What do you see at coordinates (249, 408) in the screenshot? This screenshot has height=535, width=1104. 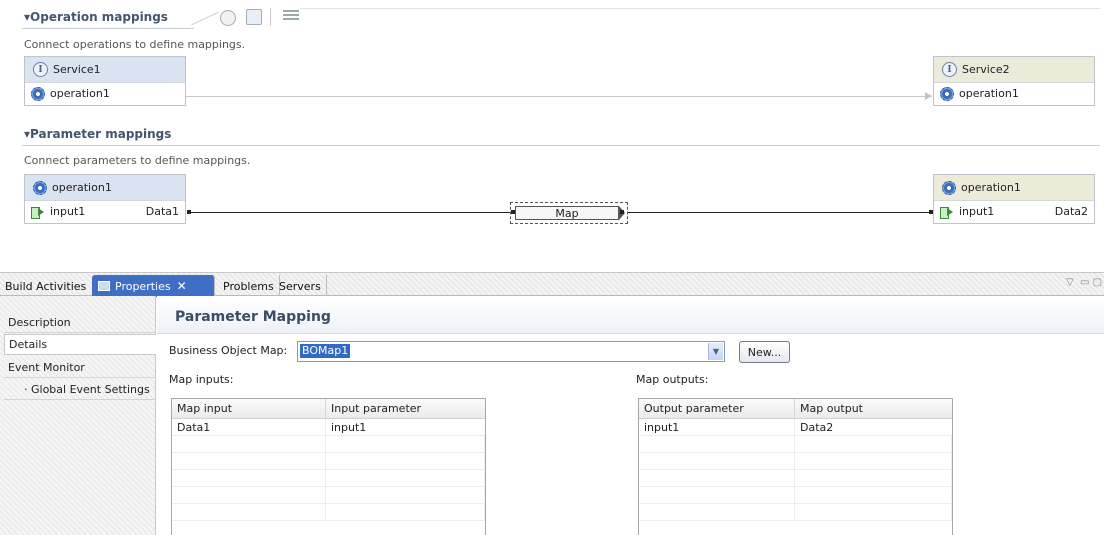 I see `column-header: Map input` at bounding box center [249, 408].